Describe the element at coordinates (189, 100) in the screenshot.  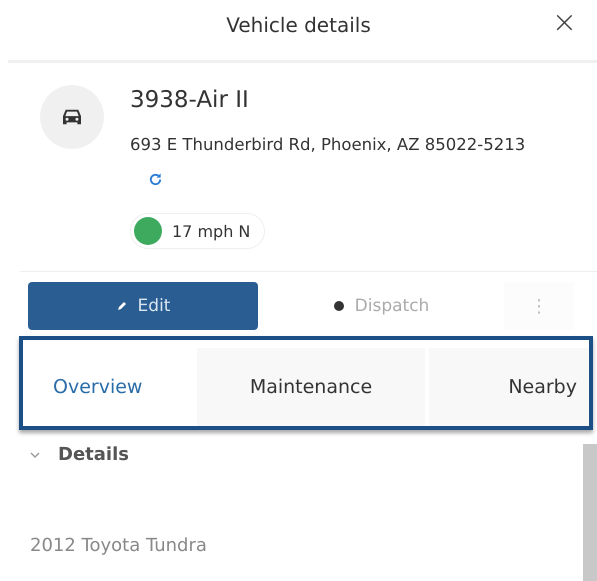
I see `vehicle-name: 3938-Air II` at that location.